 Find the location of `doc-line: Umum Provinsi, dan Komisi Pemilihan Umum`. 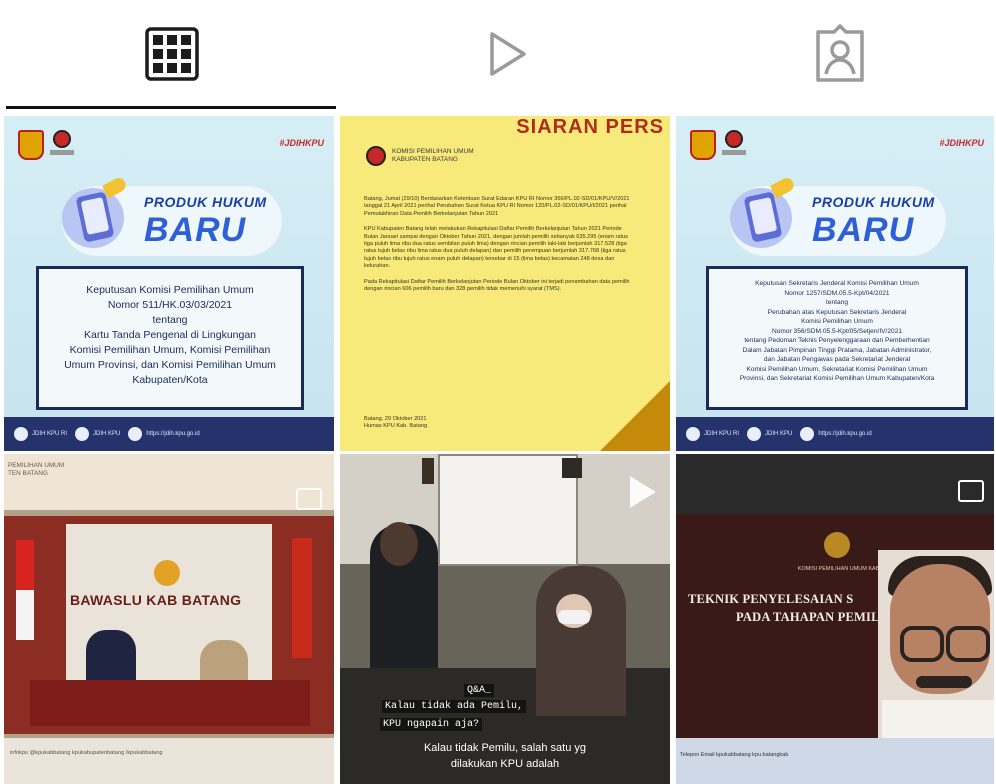

doc-line: Umum Provinsi, dan Komisi Pemilihan Umum is located at coordinates (170, 365).